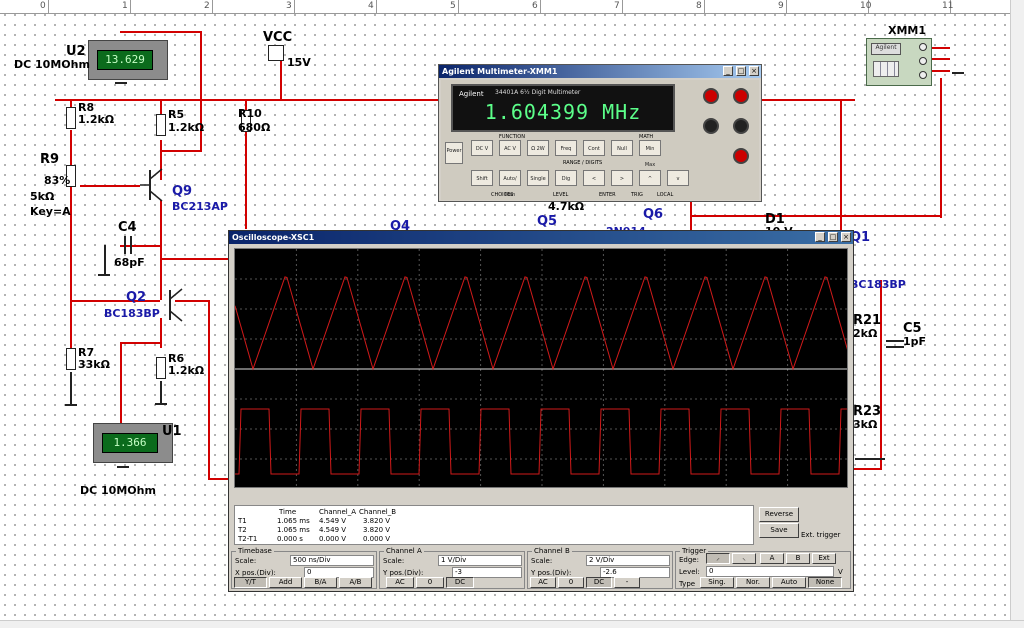  I want to click on c5-capacitor, so click(895, 341).